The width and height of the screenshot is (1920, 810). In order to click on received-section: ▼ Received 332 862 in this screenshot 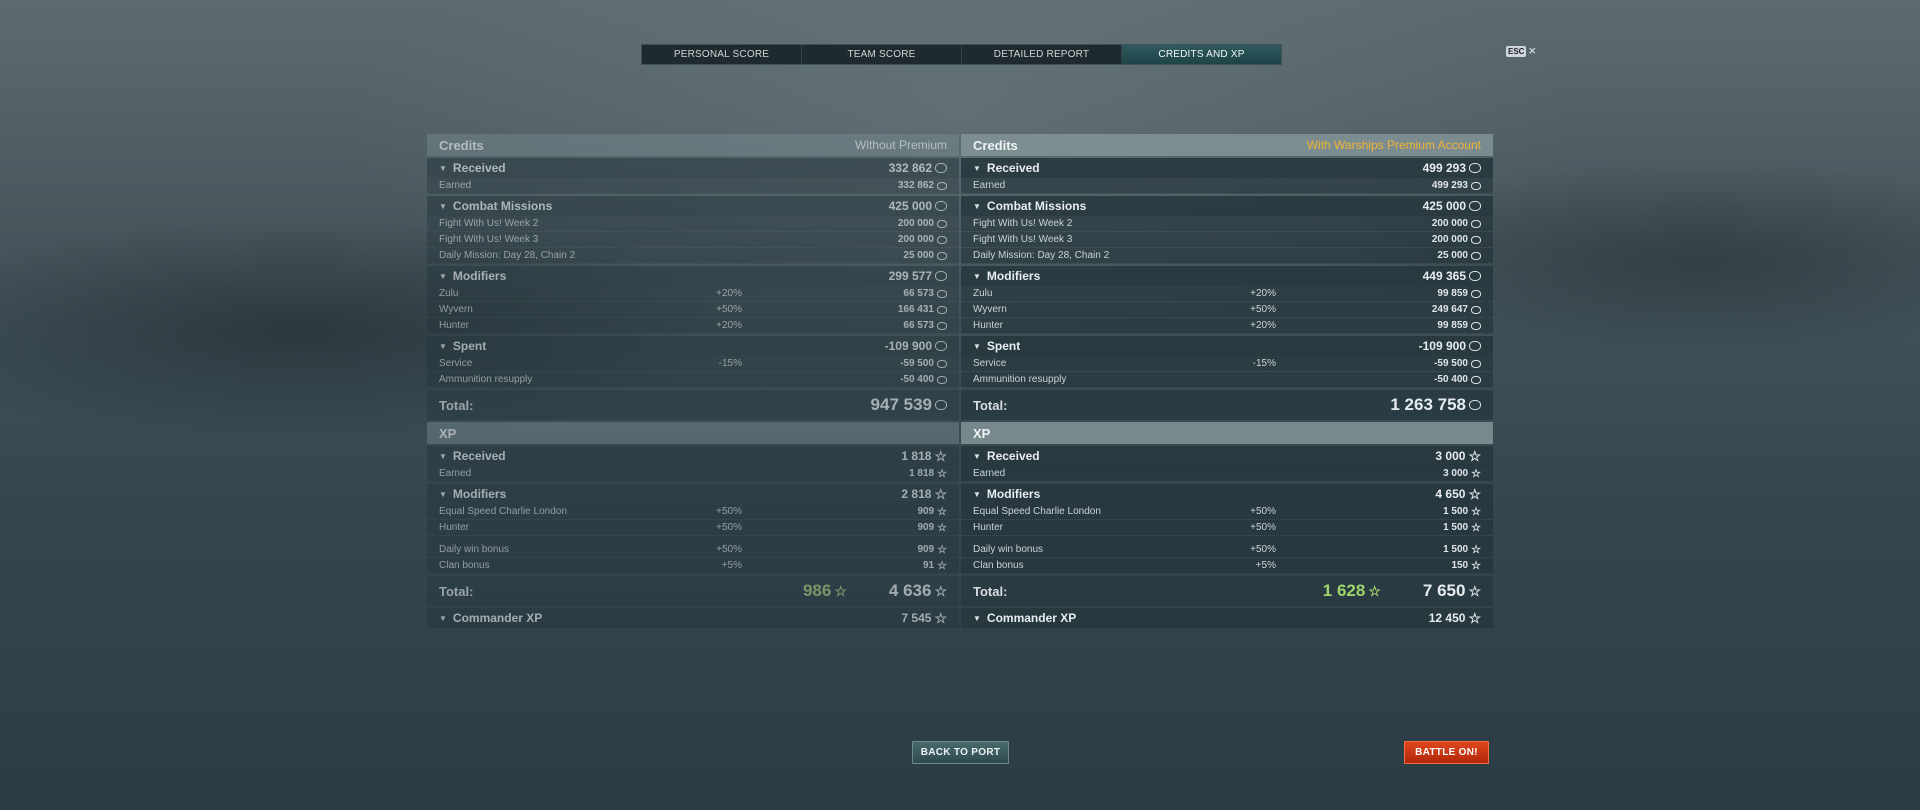, I will do `click(693, 168)`.